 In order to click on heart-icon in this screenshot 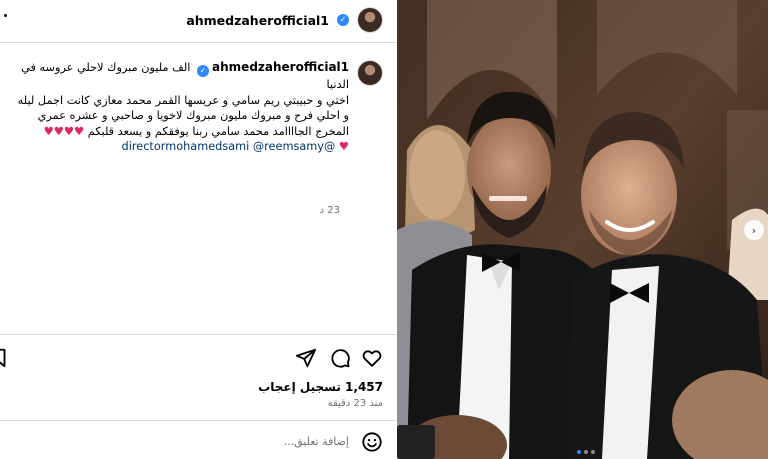, I will do `click(372, 358)`.